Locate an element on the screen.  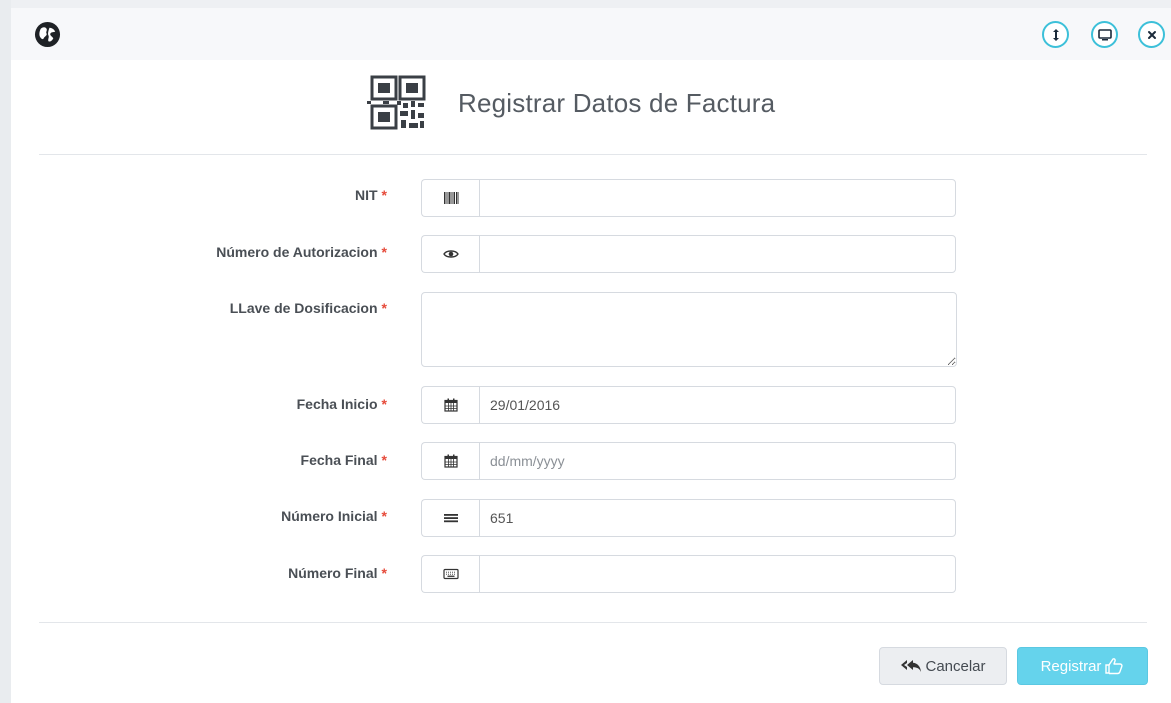
qr-code-icon is located at coordinates (396, 102).